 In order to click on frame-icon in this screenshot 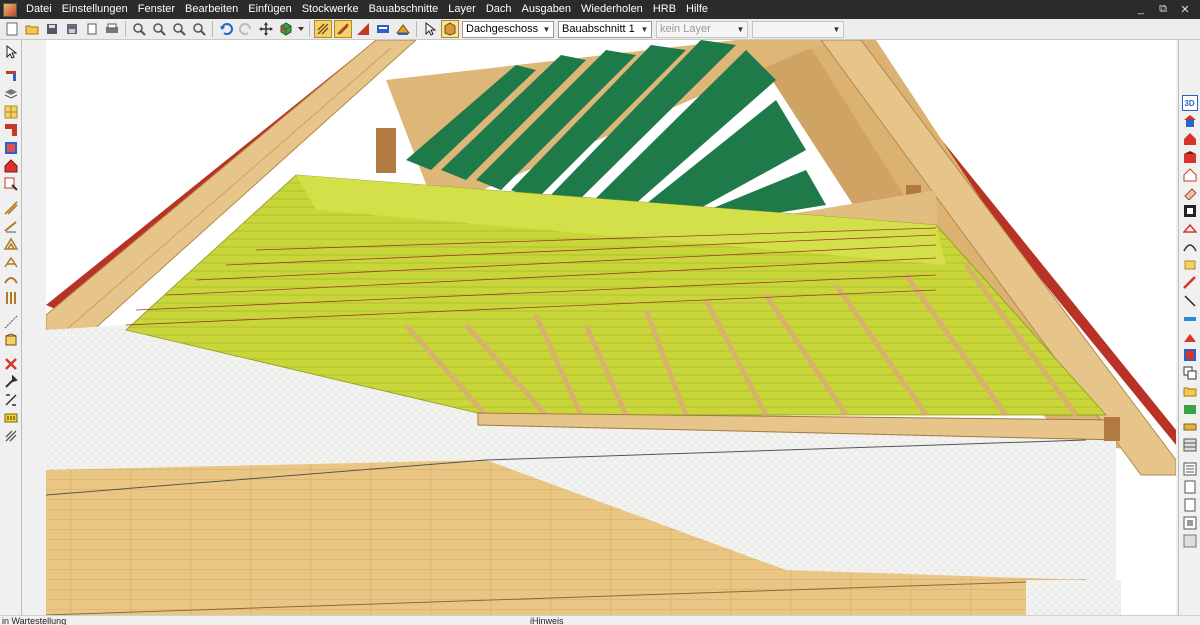, I will do `click(1190, 265)`.